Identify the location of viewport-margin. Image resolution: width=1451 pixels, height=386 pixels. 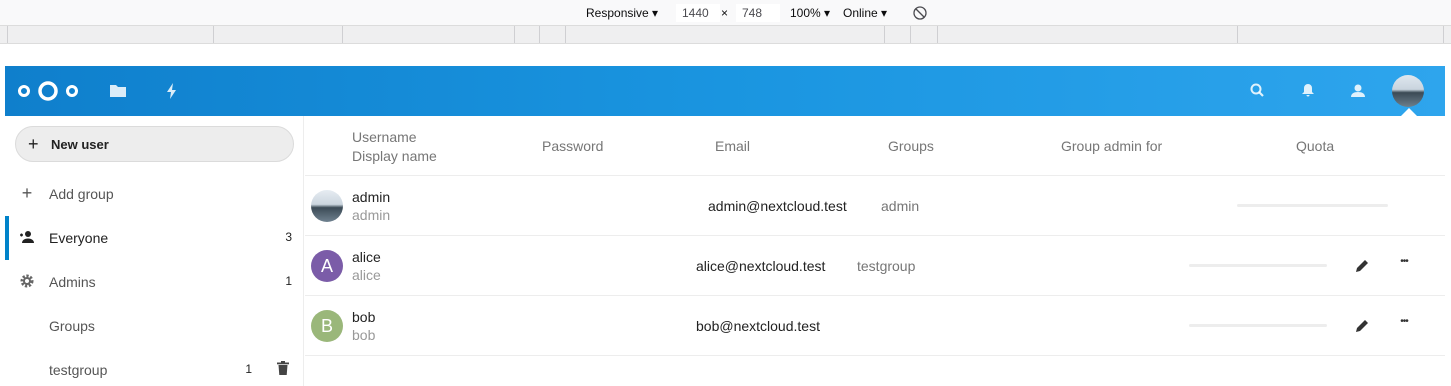
(725, 55).